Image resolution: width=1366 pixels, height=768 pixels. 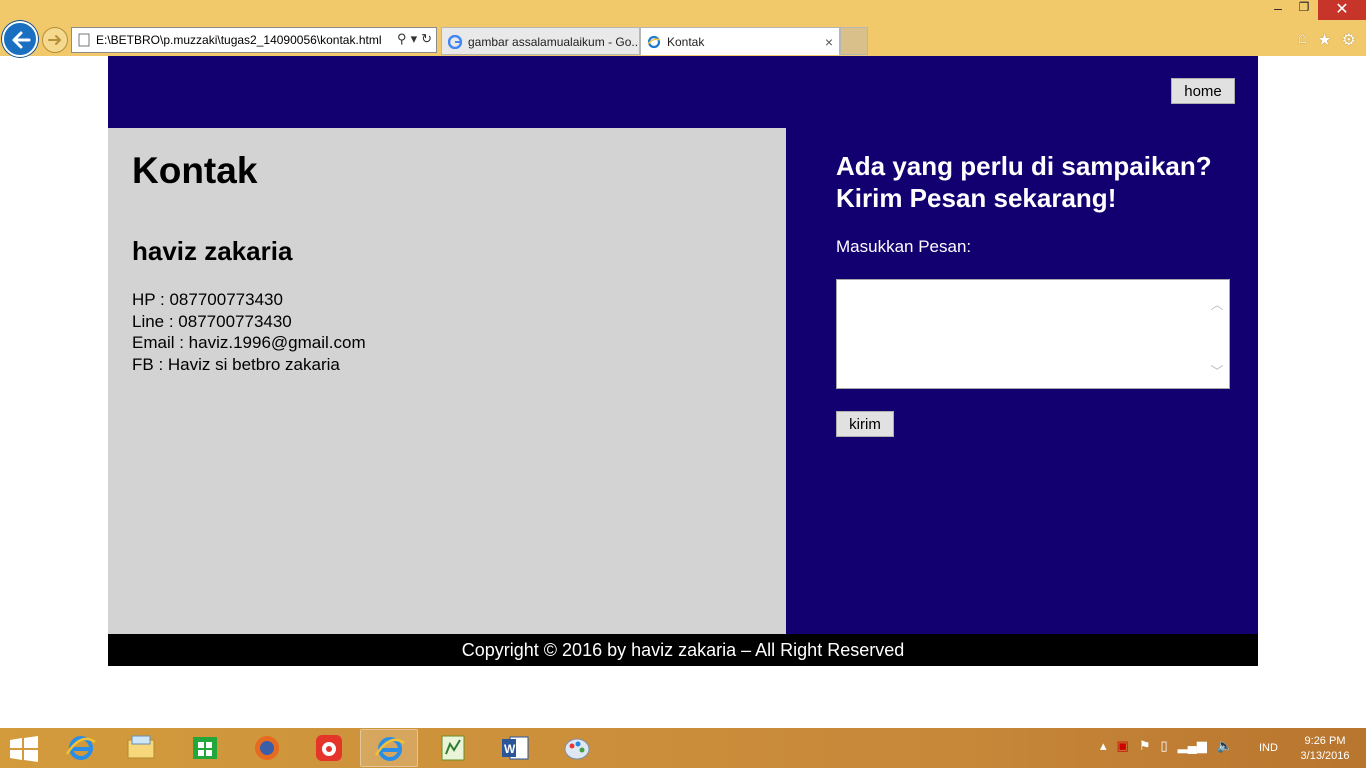 I want to click on language-indicator: IND, so click(x=1268, y=748).